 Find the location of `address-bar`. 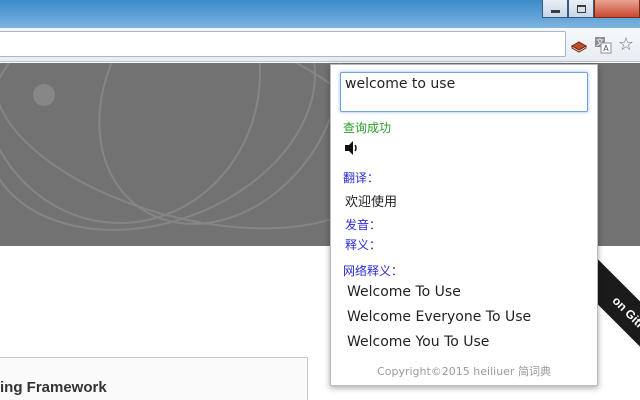

address-bar is located at coordinates (283, 44).